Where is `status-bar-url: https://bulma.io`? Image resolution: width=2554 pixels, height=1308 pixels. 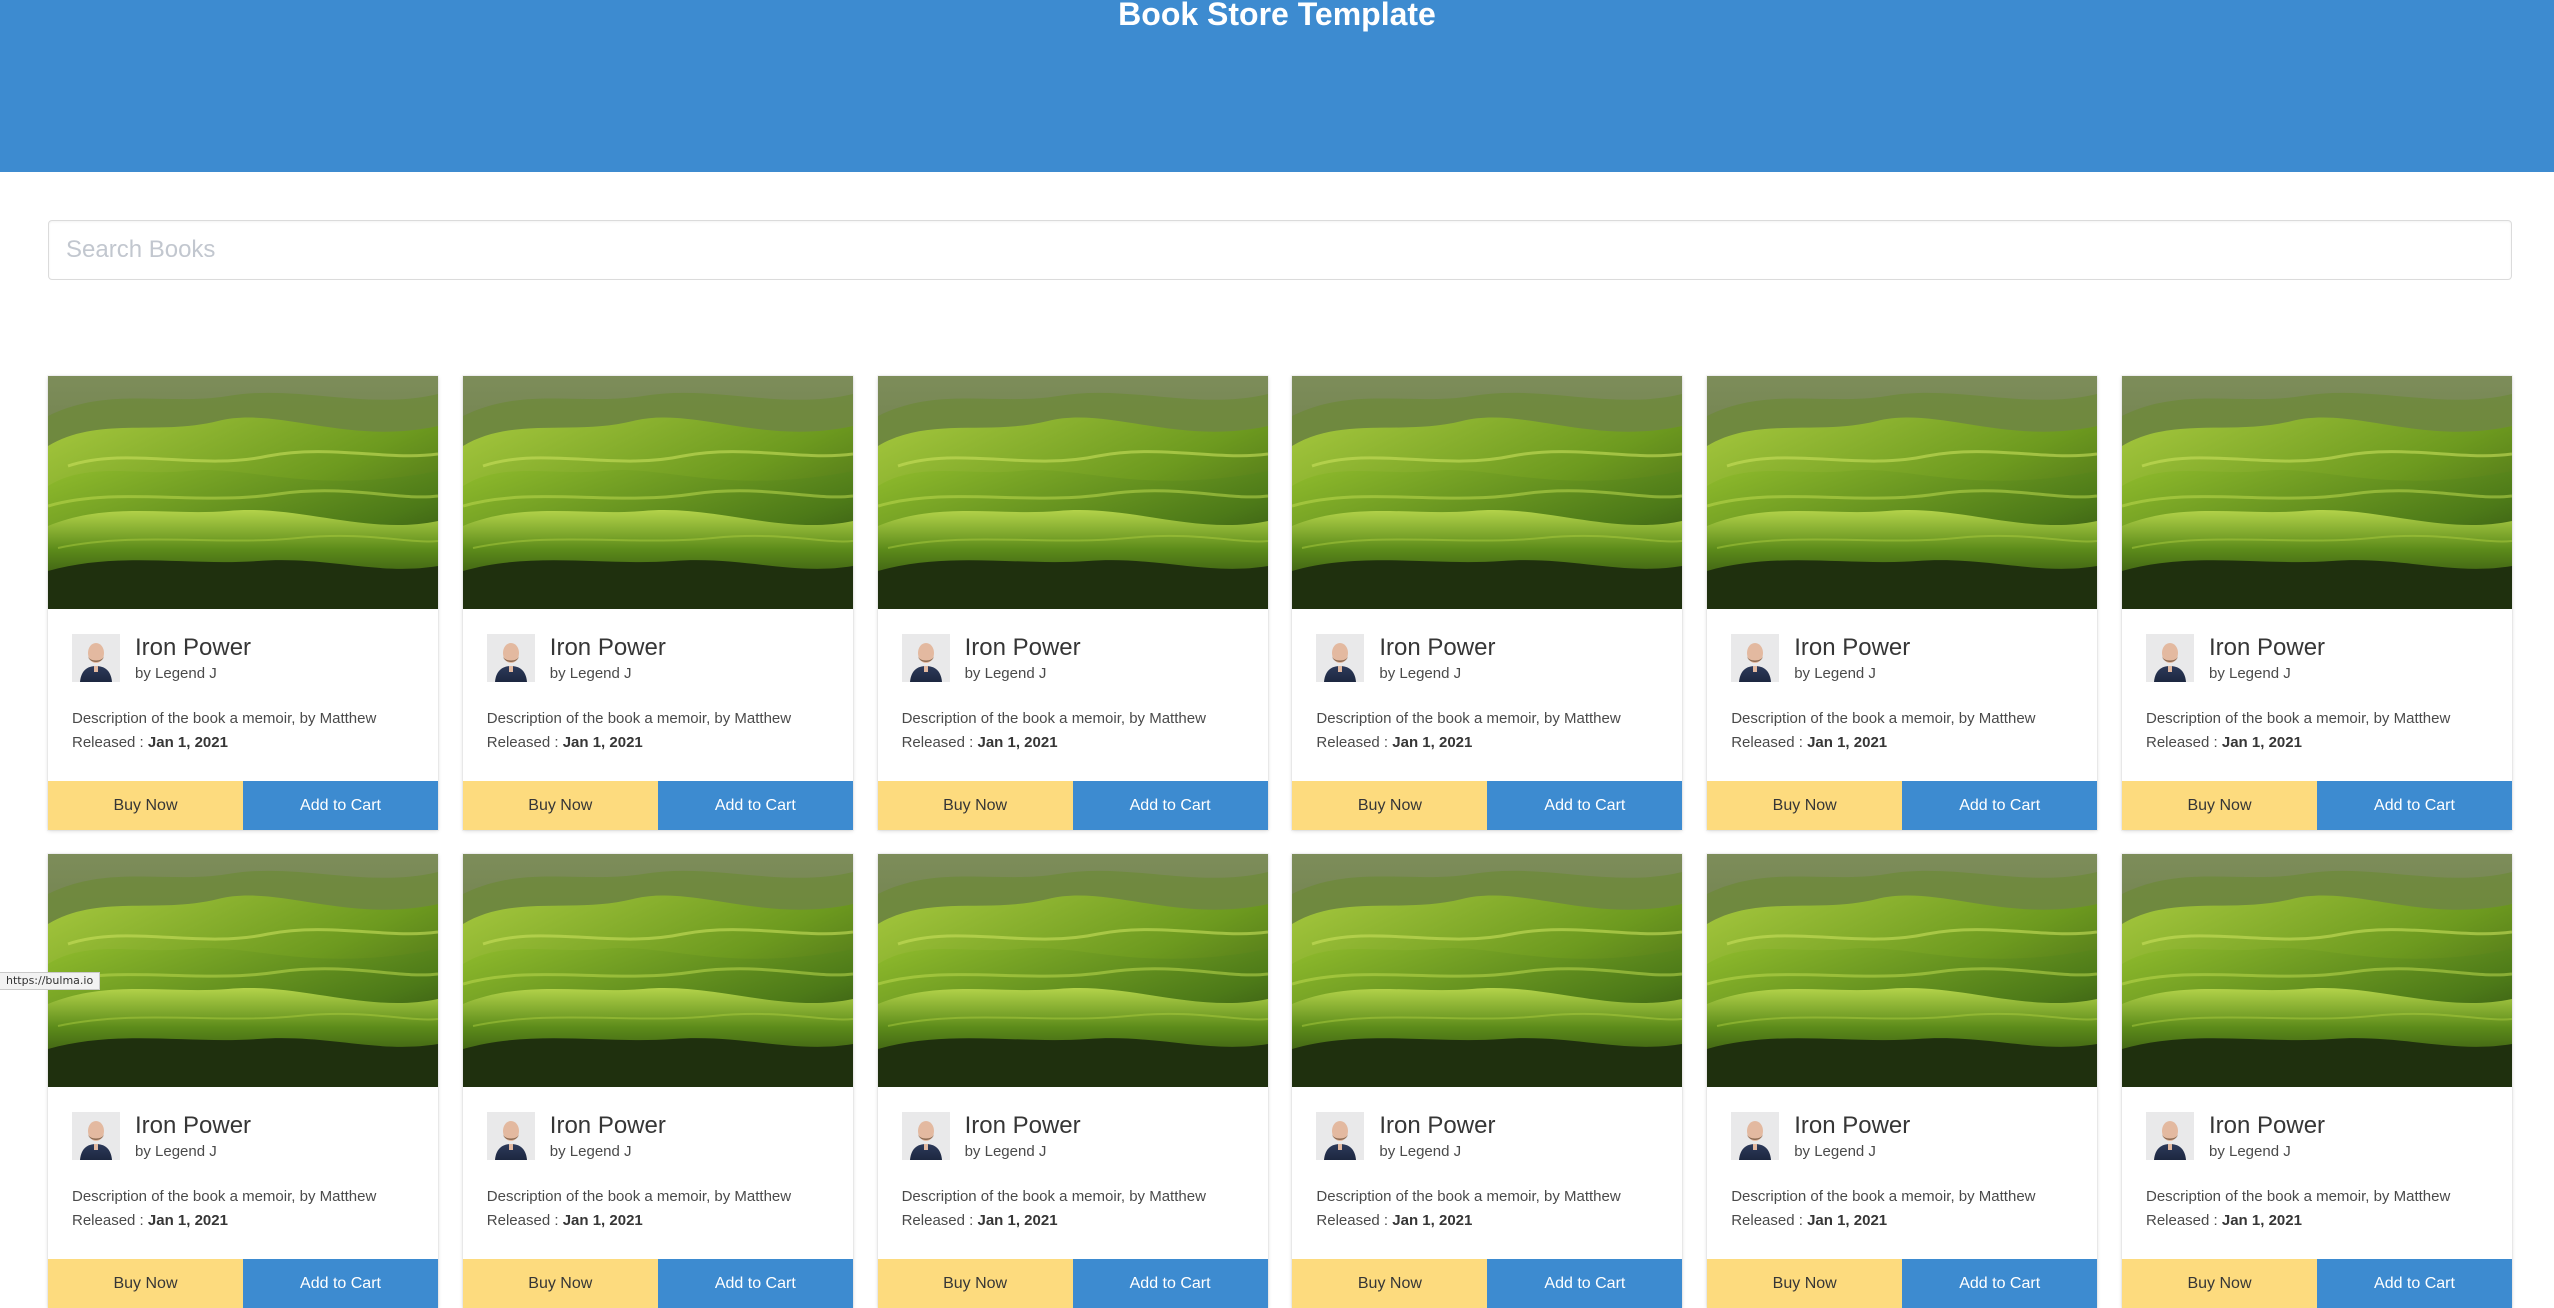
status-bar-url: https://bulma.io is located at coordinates (50, 981).